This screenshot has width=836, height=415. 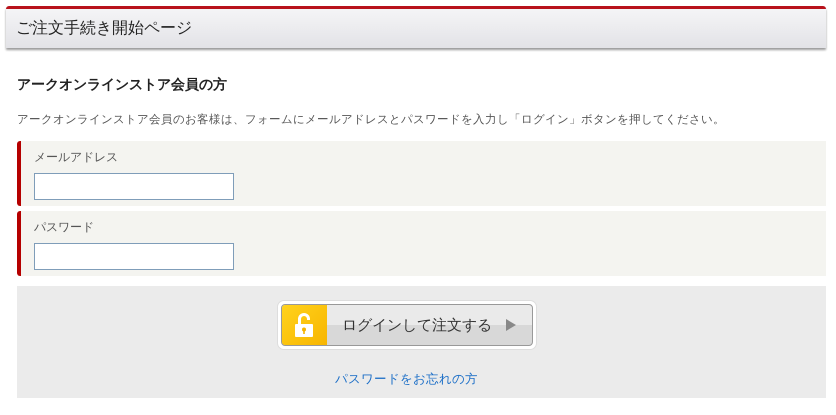 What do you see at coordinates (407, 325) in the screenshot?
I see `login-button: ログインして注文する` at bounding box center [407, 325].